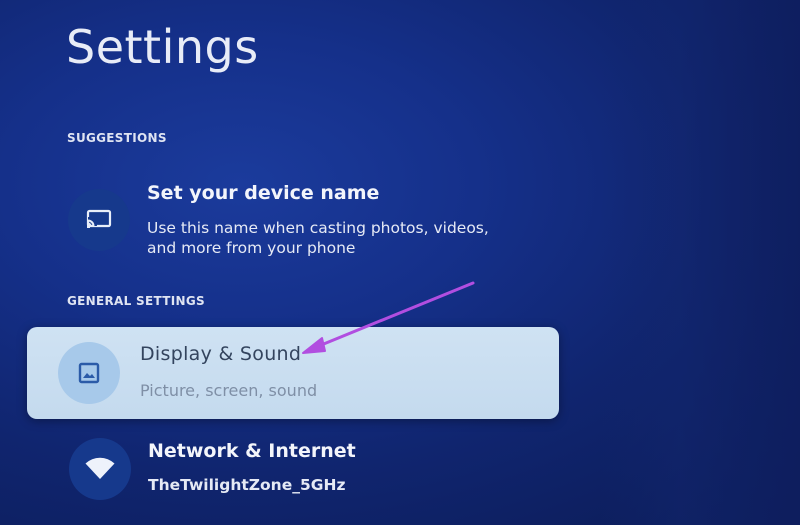 This screenshot has width=800, height=525. I want to click on annotation-arrow-icon, so click(388, 317).